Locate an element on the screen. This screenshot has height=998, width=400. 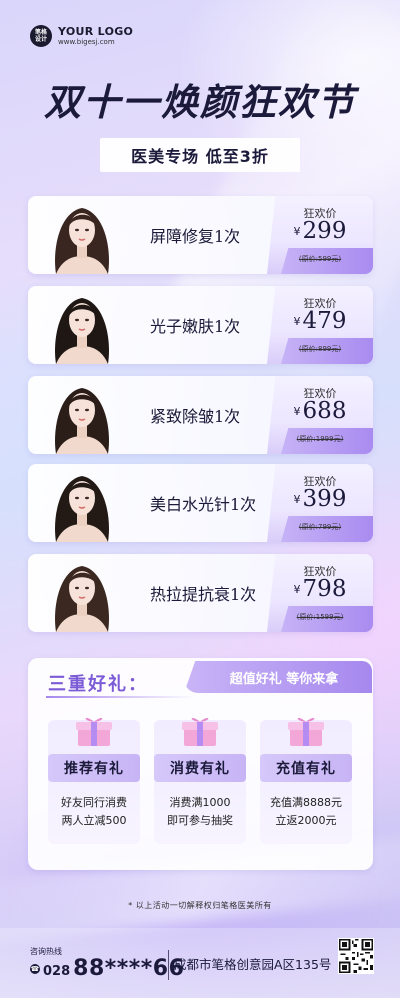
product-name: 热拉提抗衰1次 is located at coordinates (203, 594).